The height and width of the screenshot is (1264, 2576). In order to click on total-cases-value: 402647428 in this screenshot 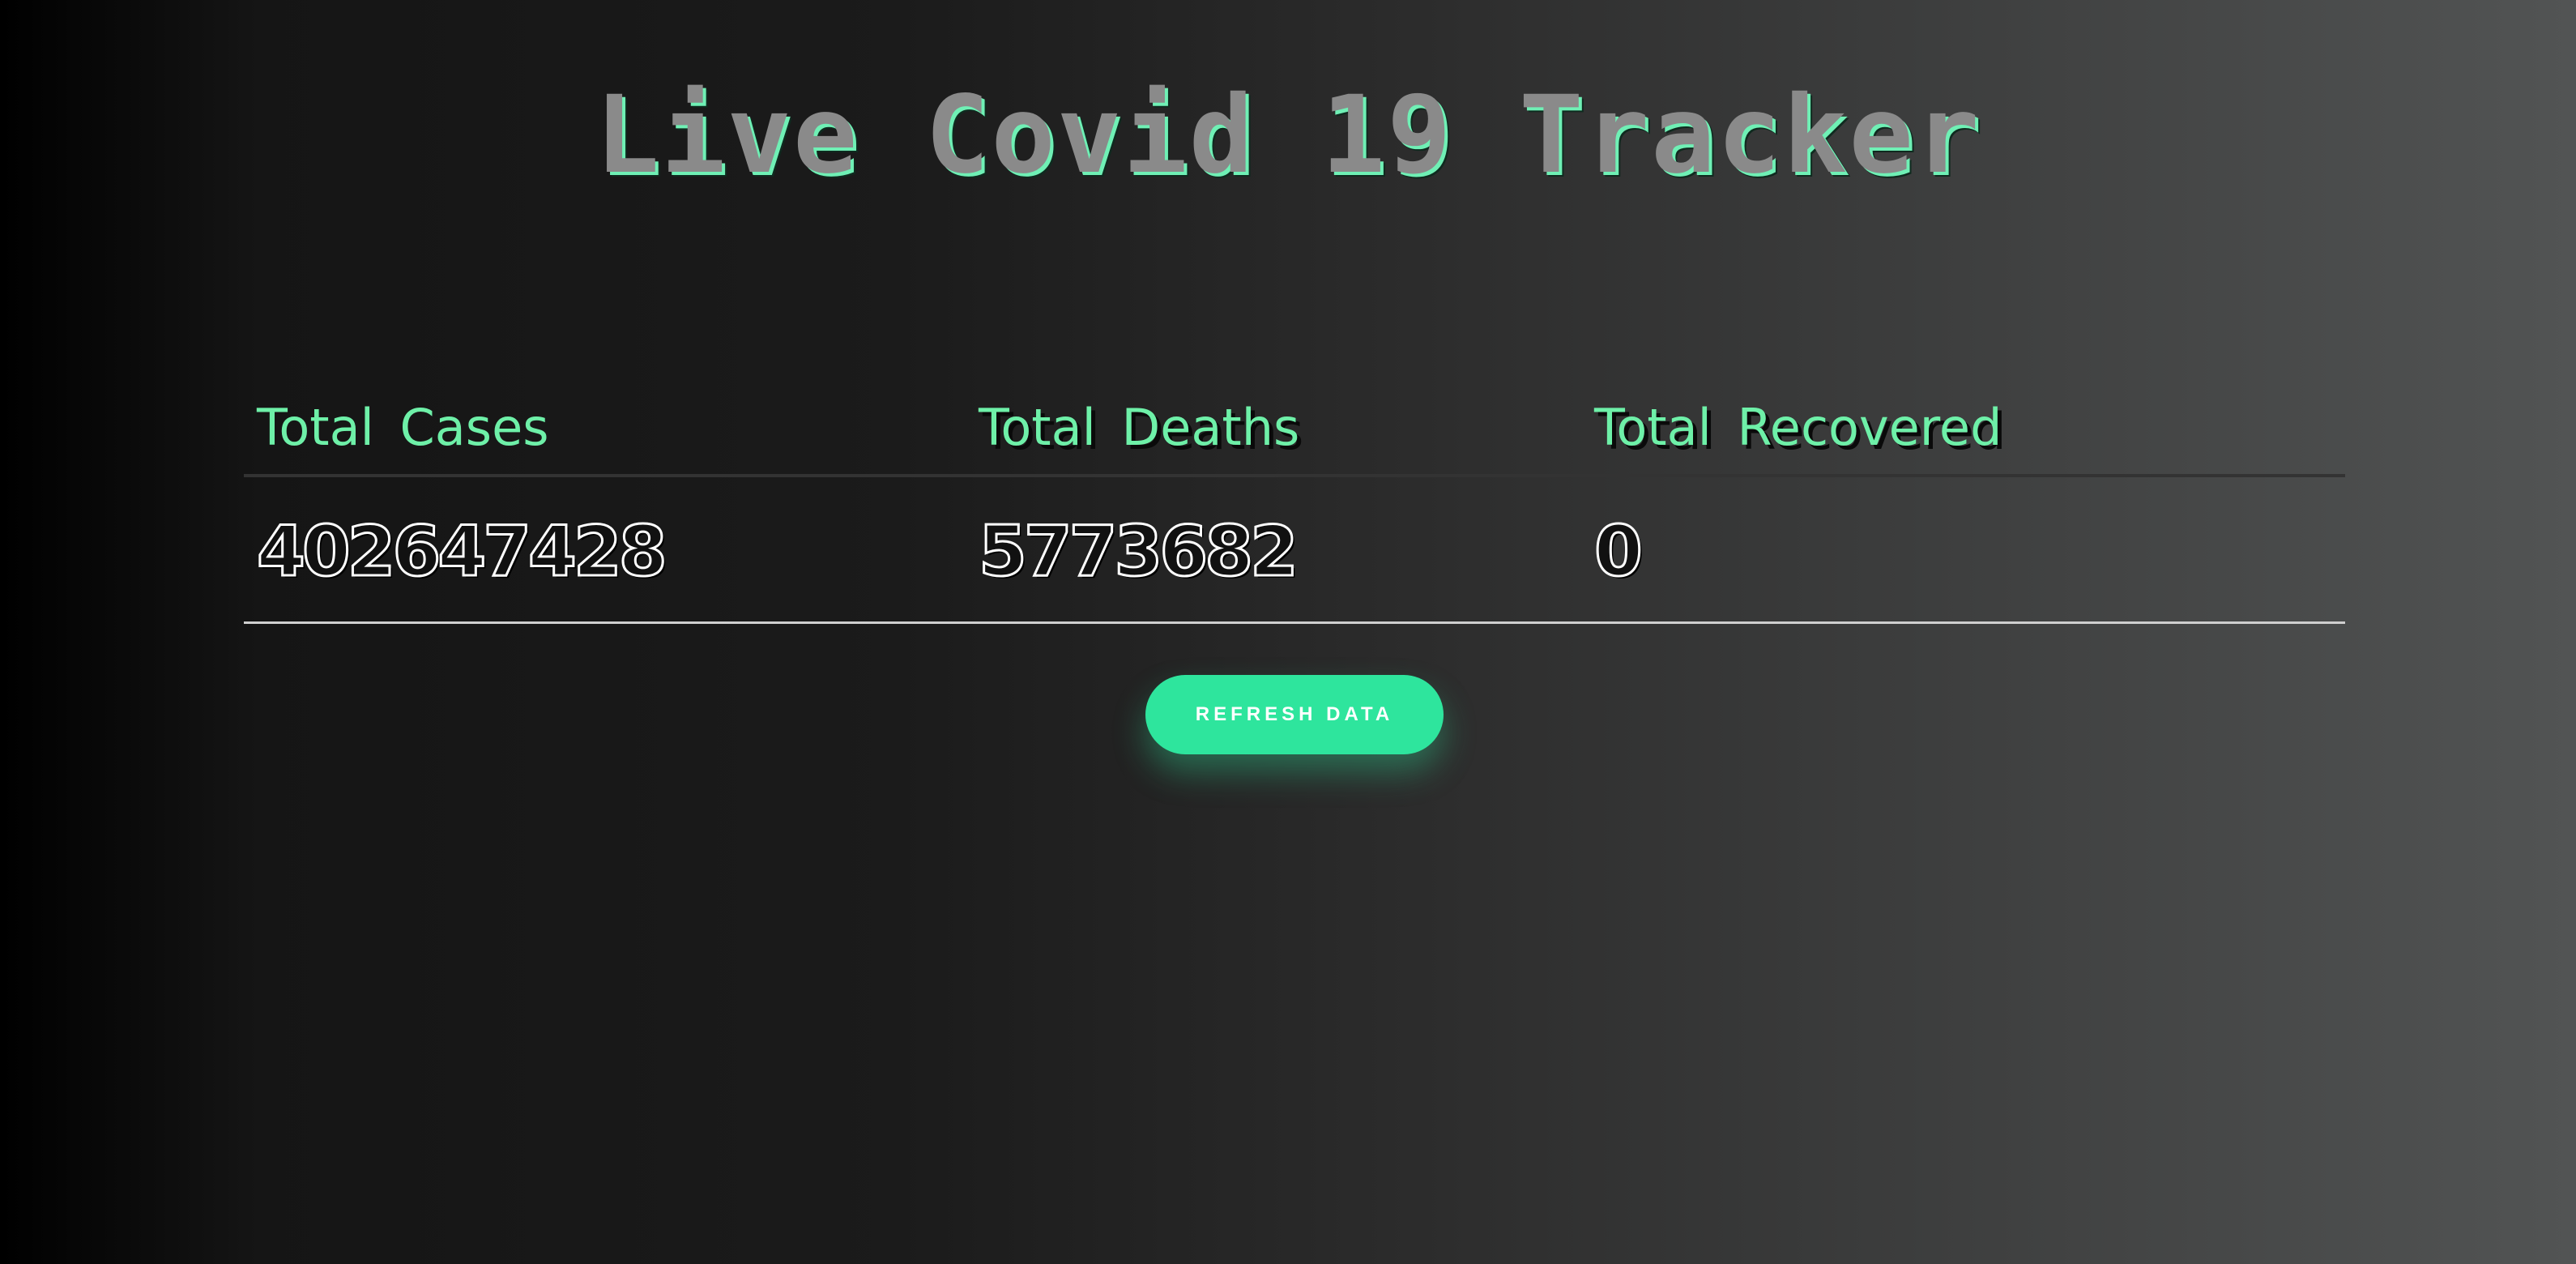, I will do `click(462, 552)`.